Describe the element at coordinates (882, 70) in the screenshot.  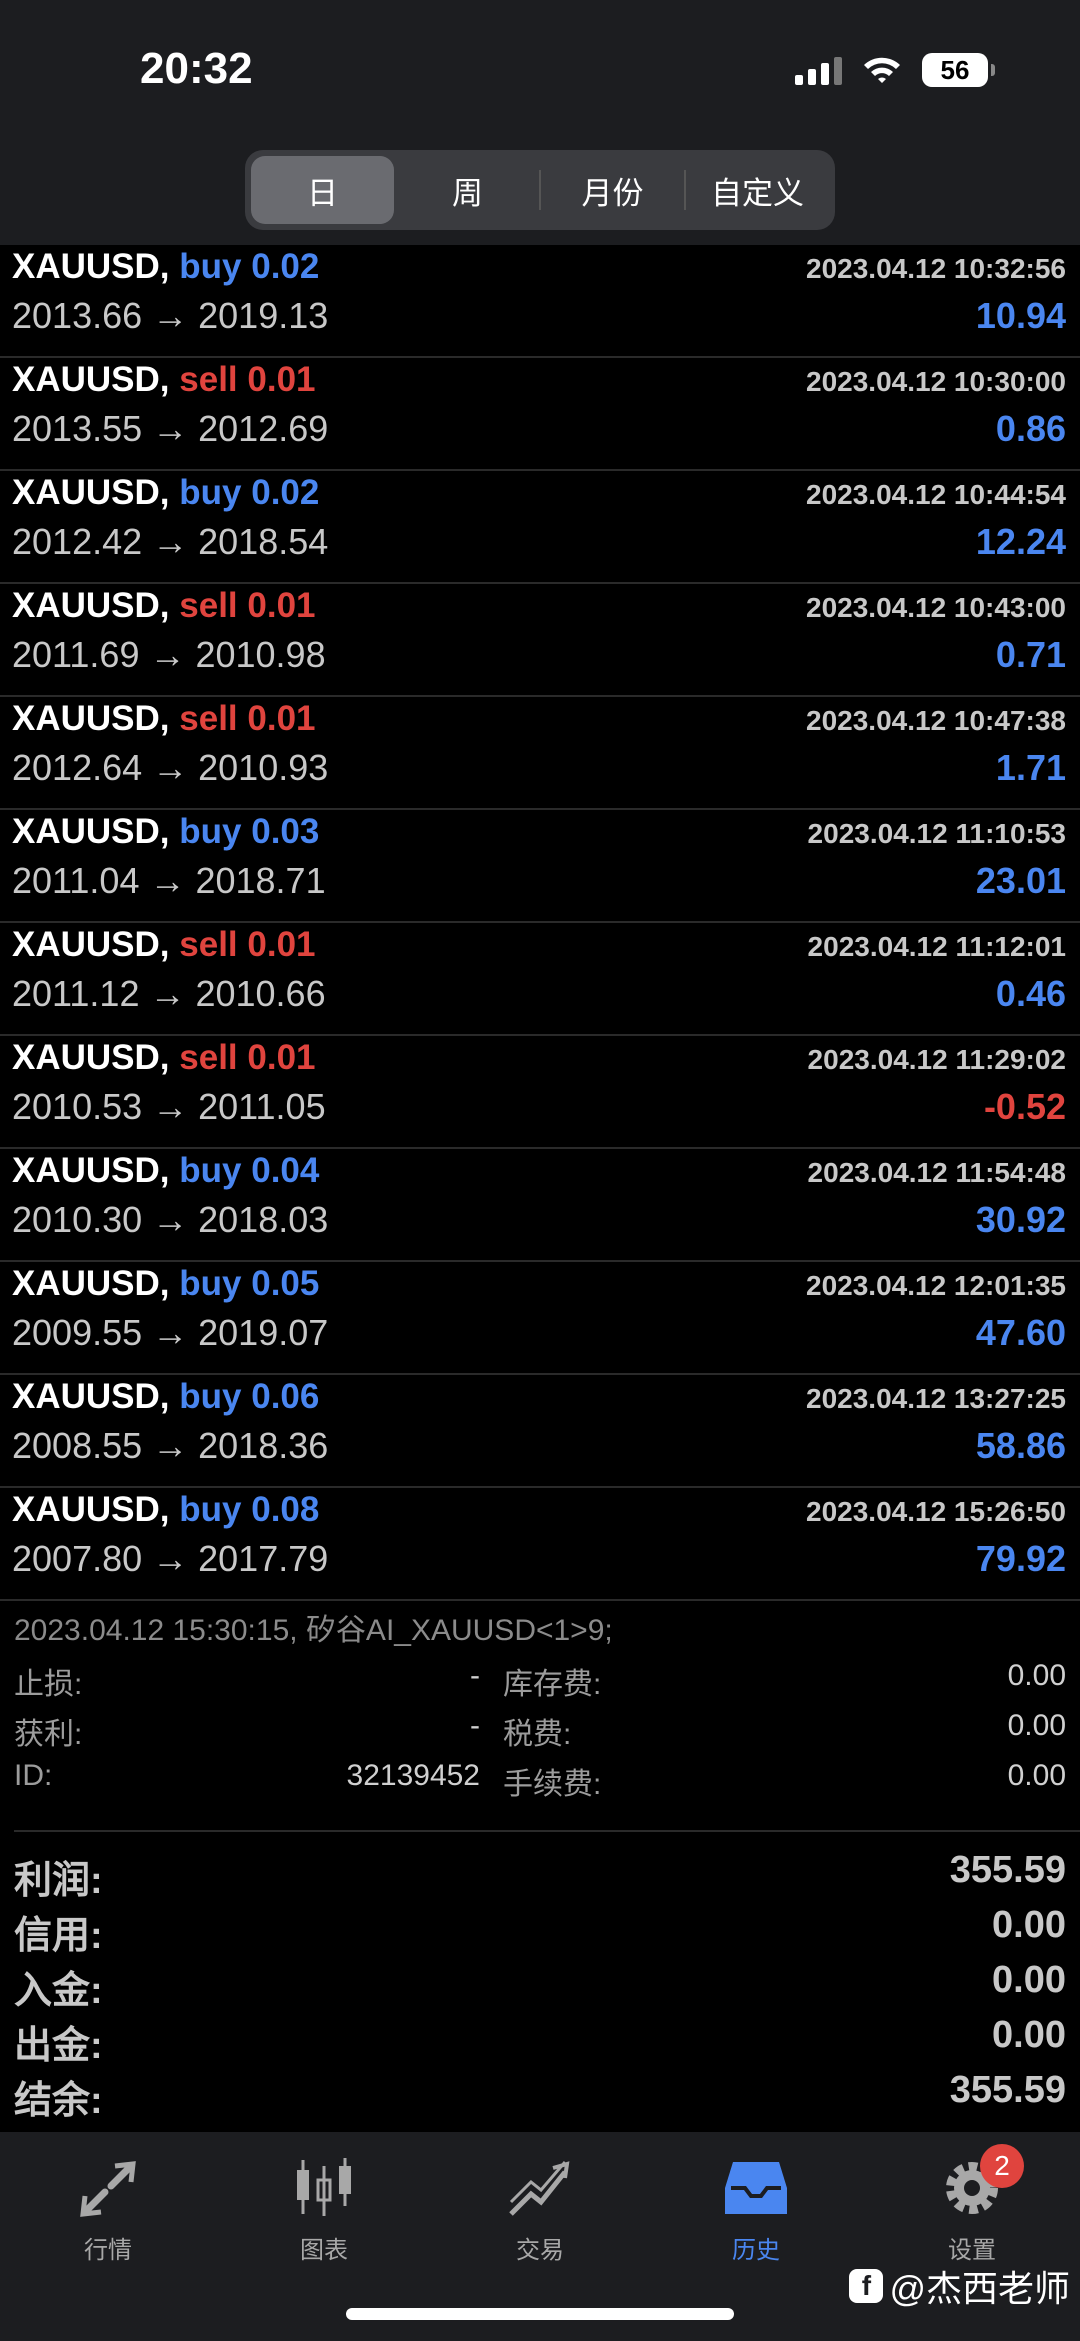
I see `wifi-icon` at that location.